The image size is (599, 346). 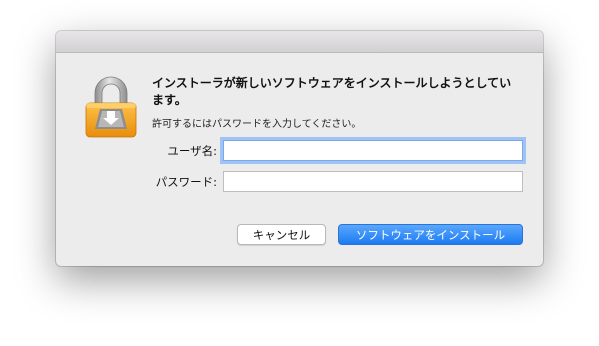 I want to click on password-field, so click(x=373, y=181).